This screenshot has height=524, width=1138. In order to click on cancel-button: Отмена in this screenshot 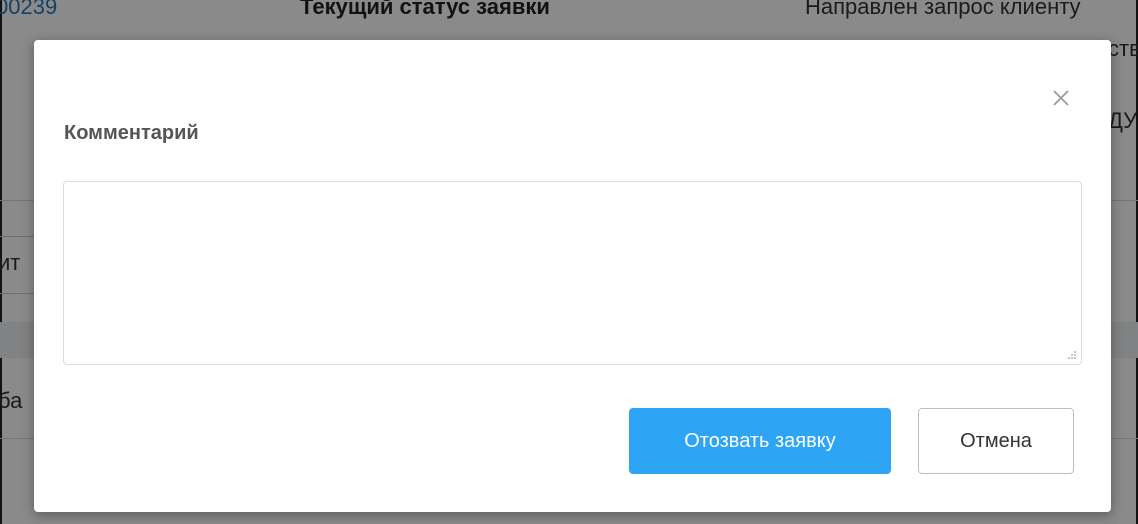, I will do `click(996, 441)`.